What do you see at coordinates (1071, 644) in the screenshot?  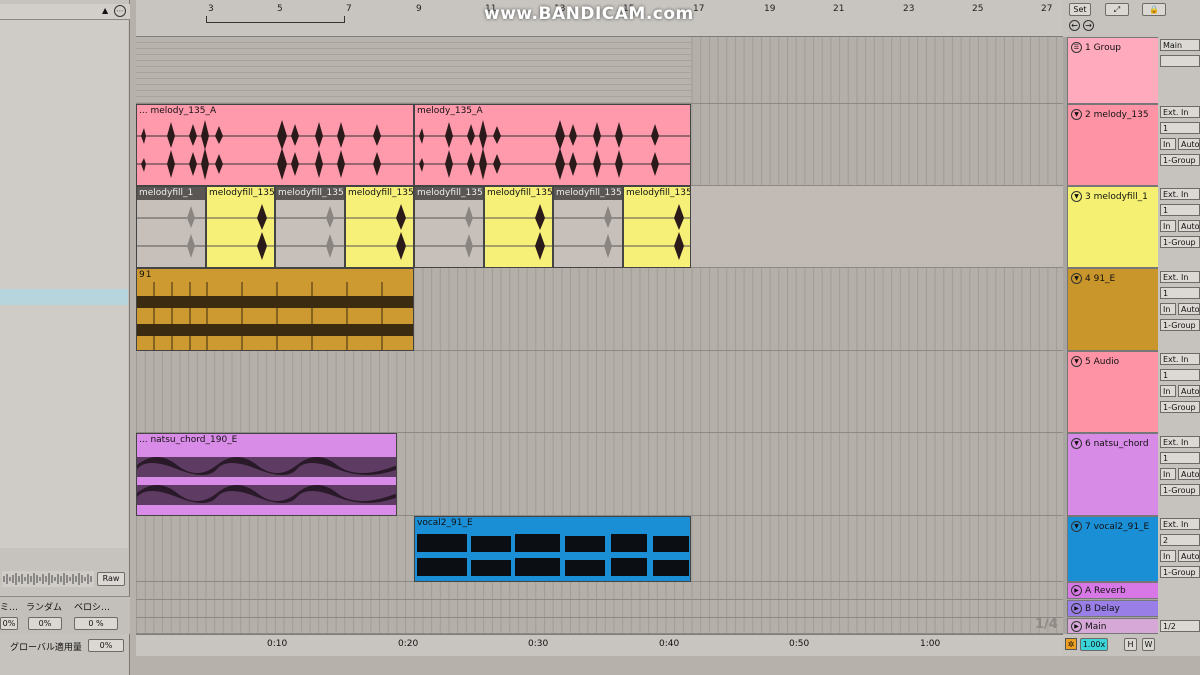 I see `follow-icon: ✲` at bounding box center [1071, 644].